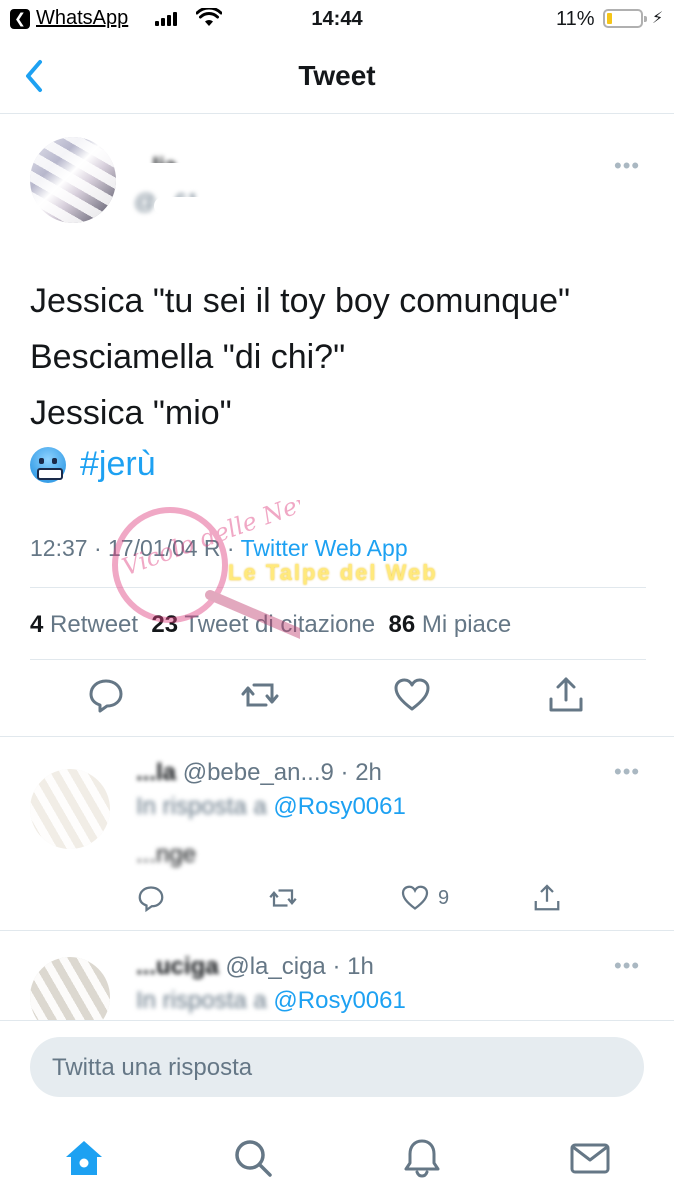 The height and width of the screenshot is (1200, 674). I want to click on page-title: Tweet, so click(337, 75).